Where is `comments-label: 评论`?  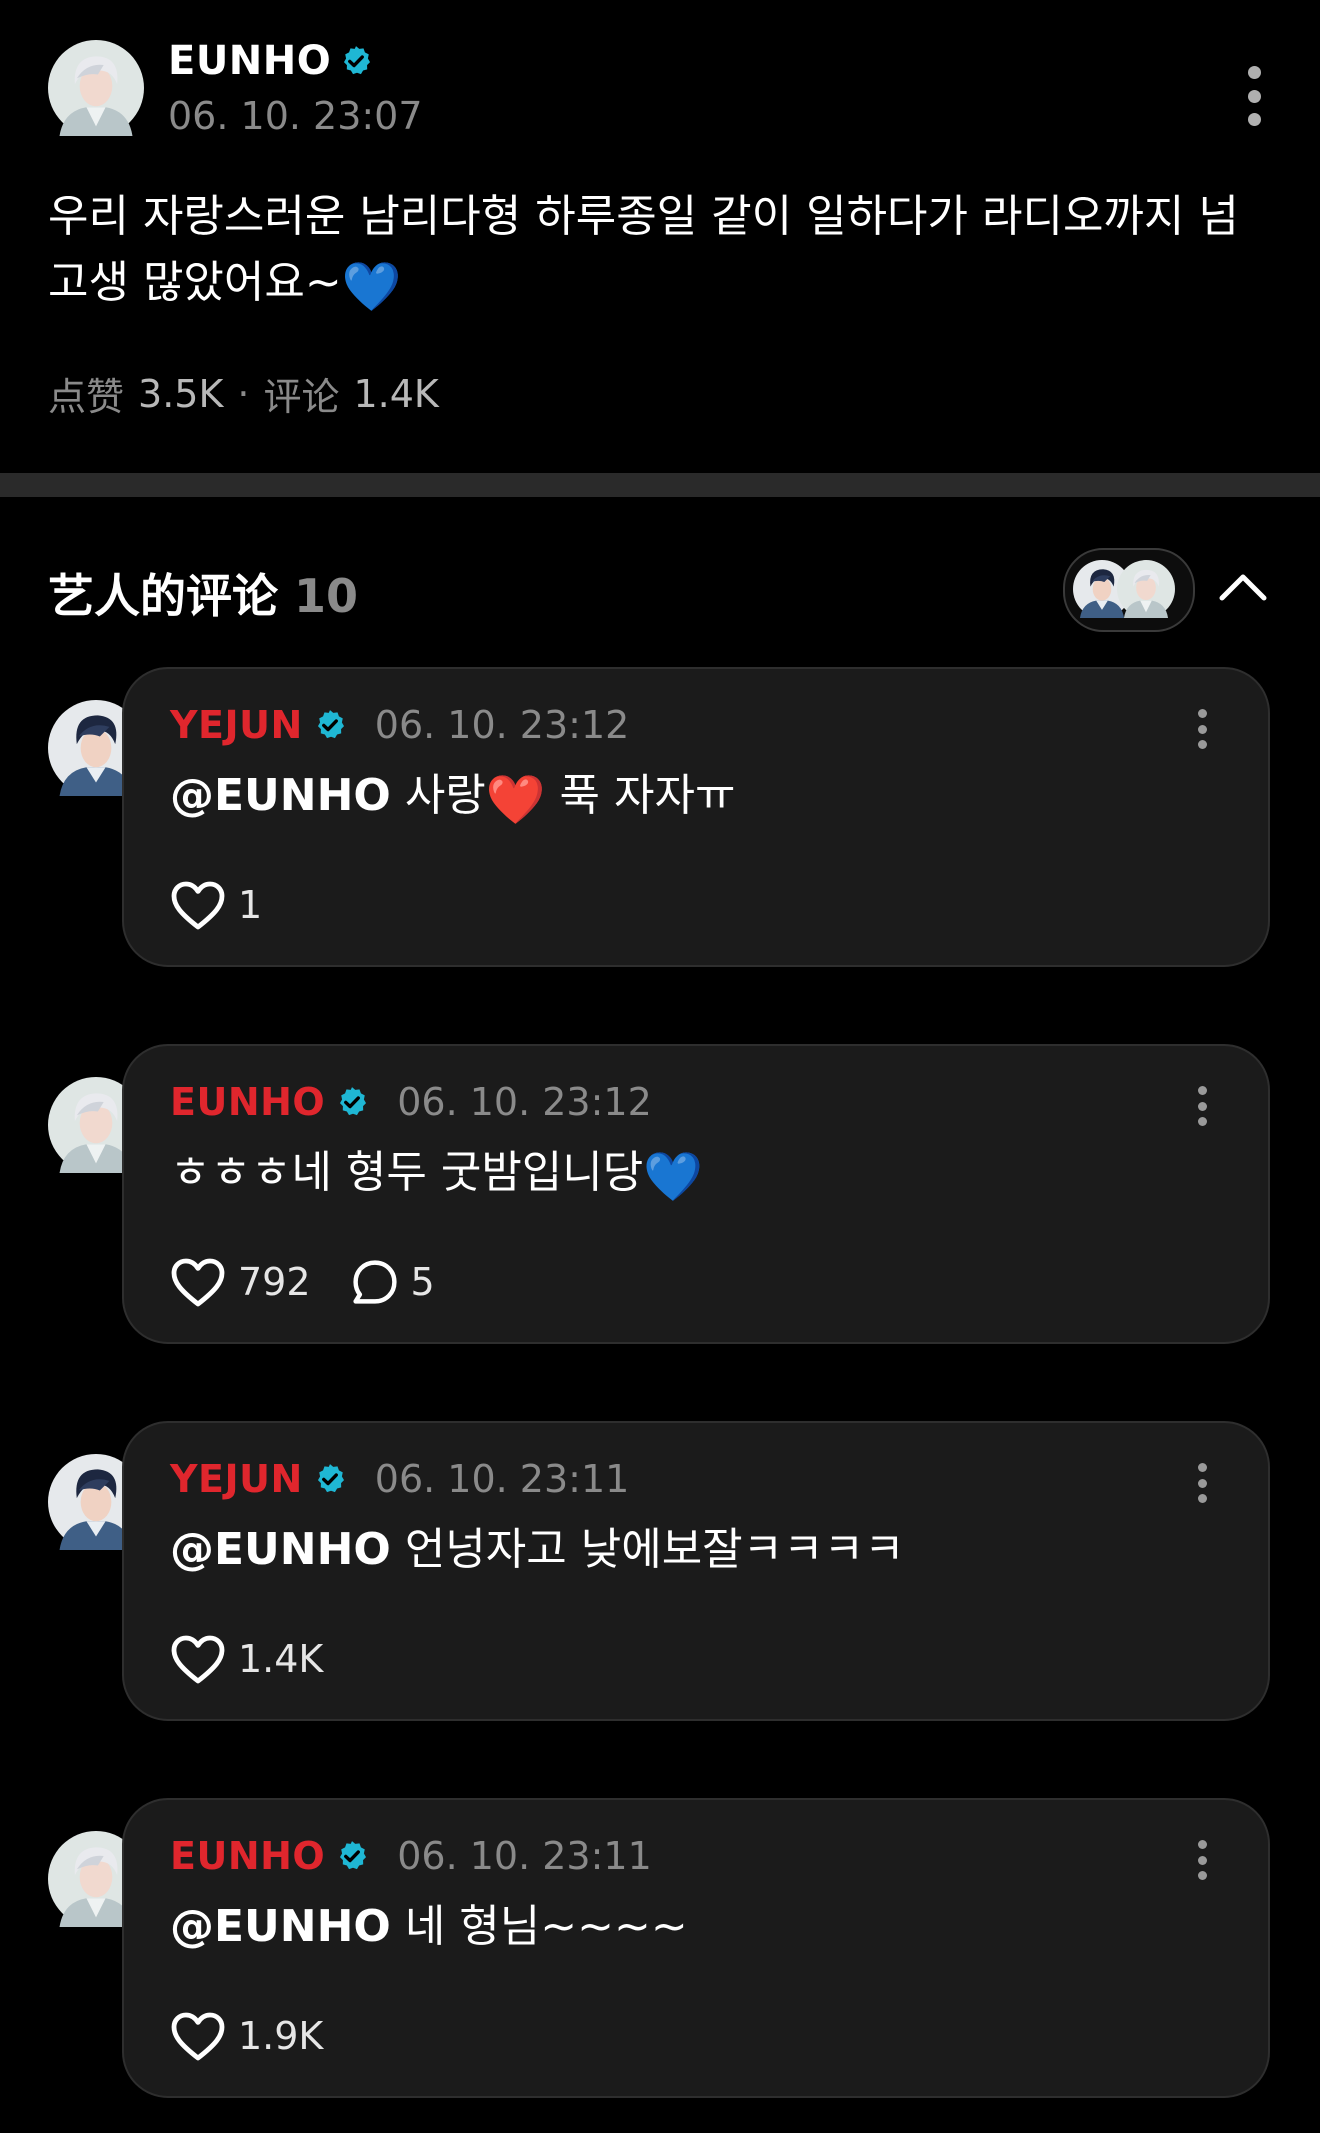
comments-label: 评论 is located at coordinates (301, 397).